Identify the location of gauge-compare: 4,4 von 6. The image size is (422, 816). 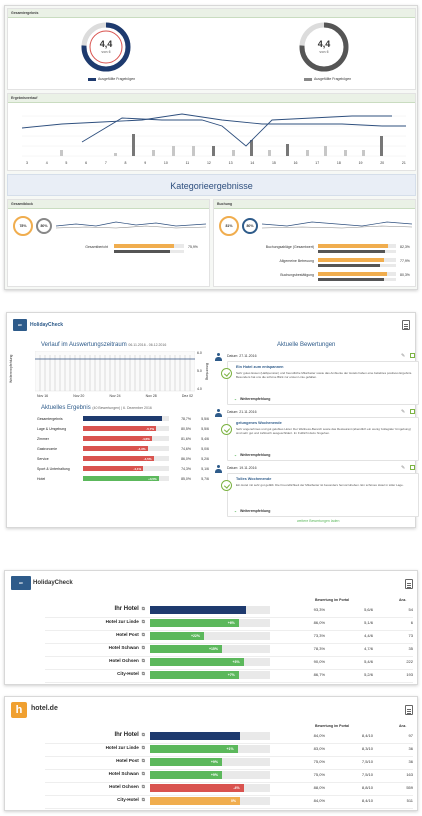
(324, 47).